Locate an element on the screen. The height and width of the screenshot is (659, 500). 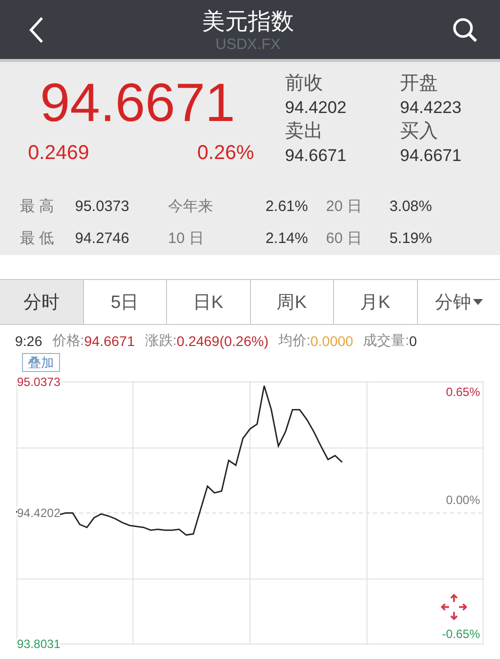
info-label: 均价: is located at coordinates (294, 341).